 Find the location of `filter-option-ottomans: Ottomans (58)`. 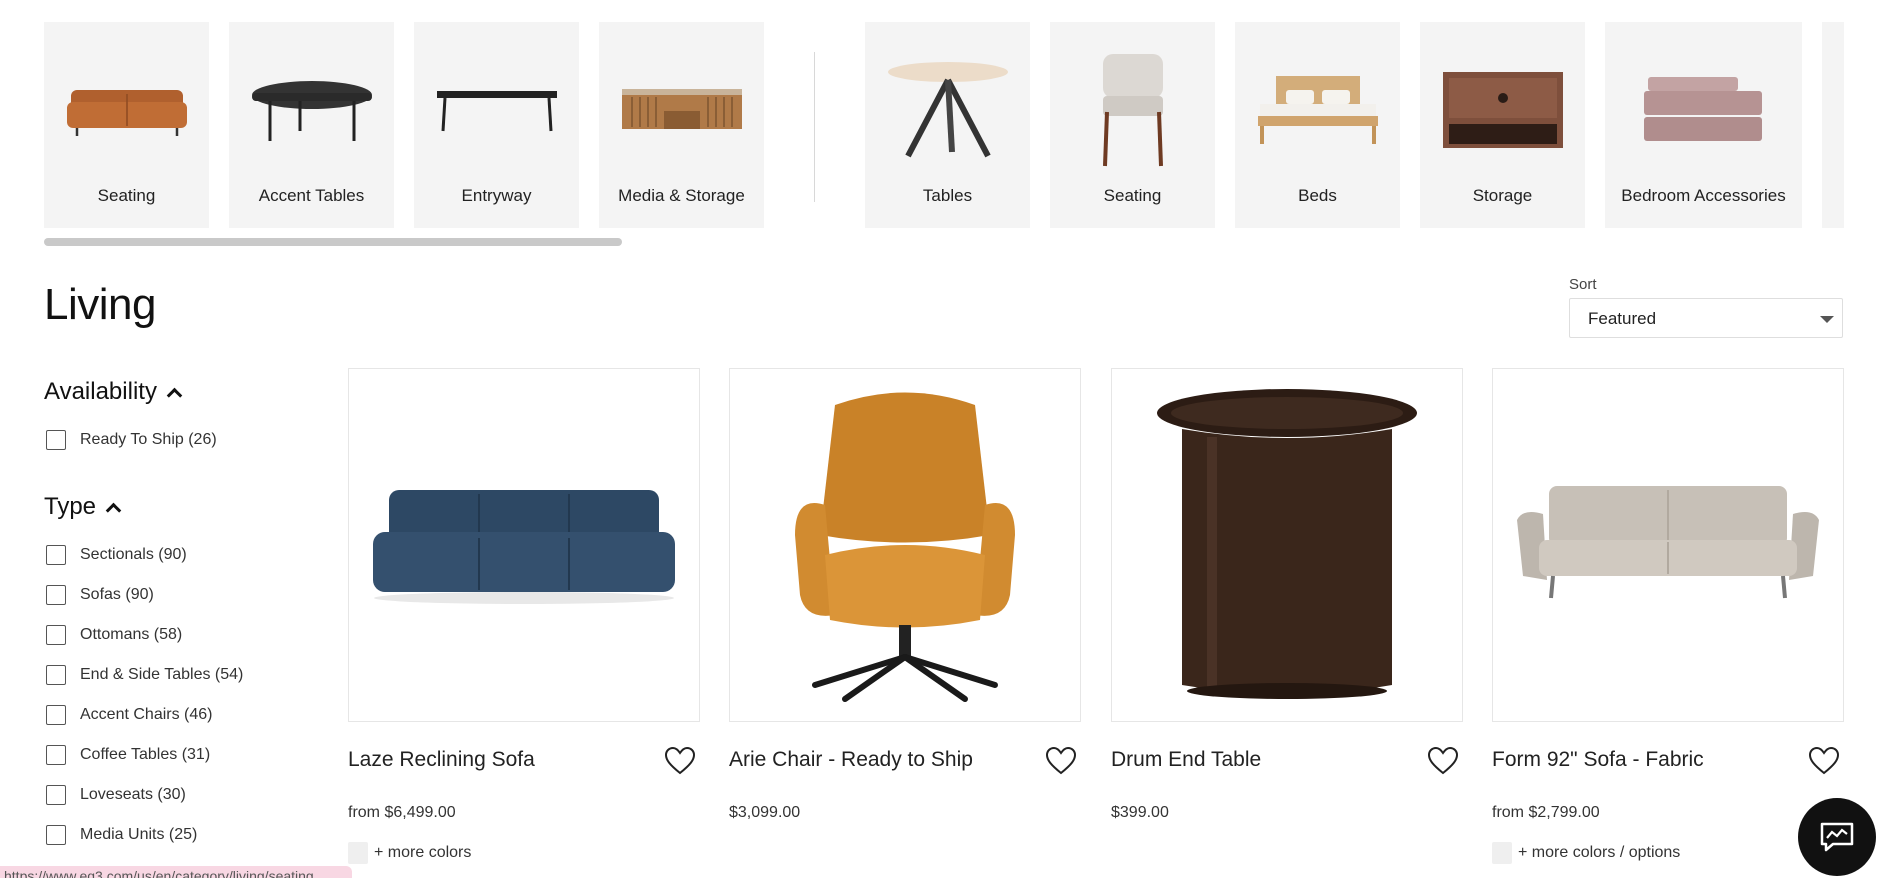

filter-option-ottomans: Ottomans (58) is located at coordinates (114, 635).